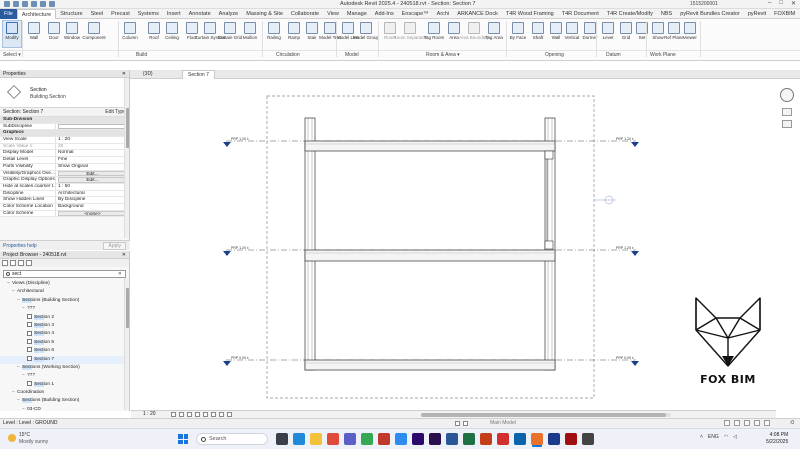 The height and width of the screenshot is (449, 800). What do you see at coordinates (690, 34) in the screenshot?
I see `viewer-button: Viewer` at bounding box center [690, 34].